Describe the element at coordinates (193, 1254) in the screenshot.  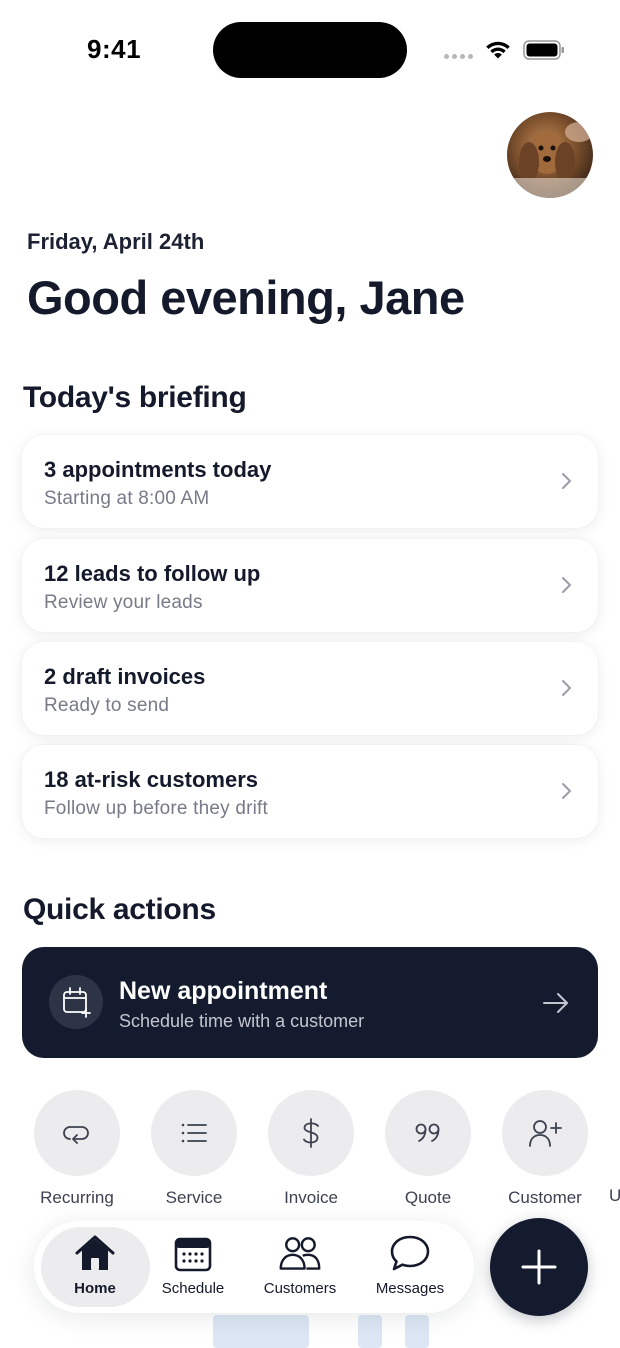
I see `calendar-icon` at that location.